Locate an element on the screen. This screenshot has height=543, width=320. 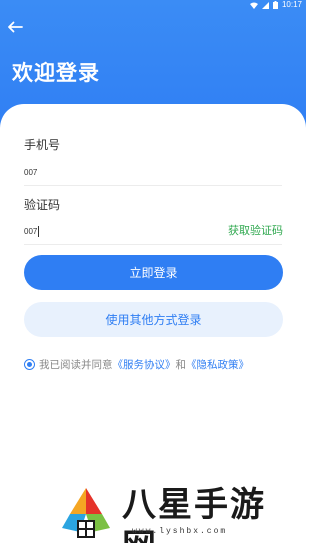
code-label: 验证码 is located at coordinates (42, 205).